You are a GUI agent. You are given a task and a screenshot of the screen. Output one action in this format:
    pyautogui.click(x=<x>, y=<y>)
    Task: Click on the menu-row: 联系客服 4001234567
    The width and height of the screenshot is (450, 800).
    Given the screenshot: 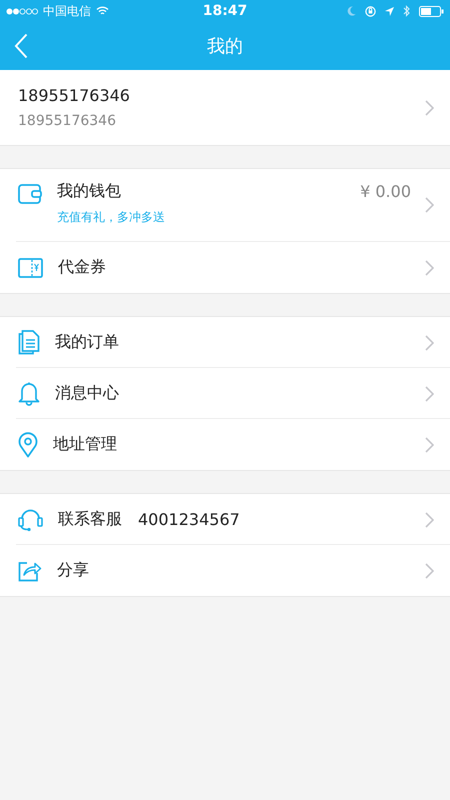 What is the action you would take?
    pyautogui.click(x=225, y=519)
    